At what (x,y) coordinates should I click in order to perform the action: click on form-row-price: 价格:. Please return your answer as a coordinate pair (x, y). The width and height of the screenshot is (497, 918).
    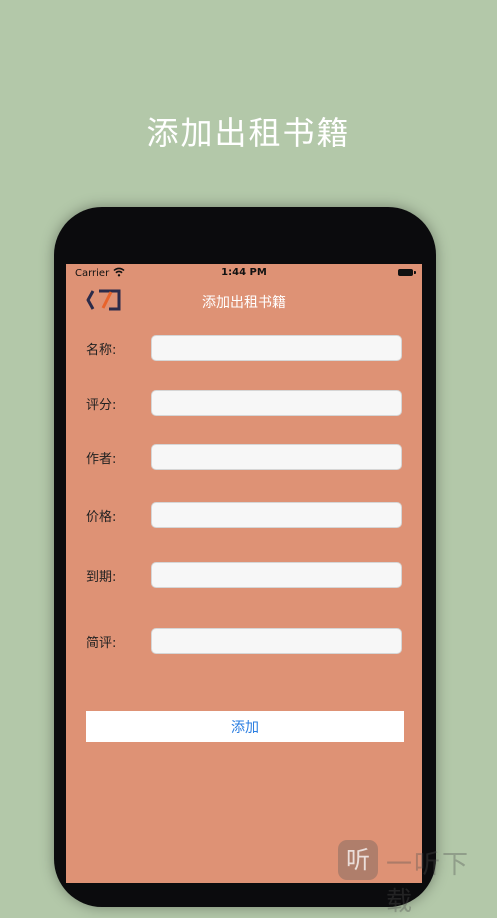
    Looking at the image, I should click on (245, 516).